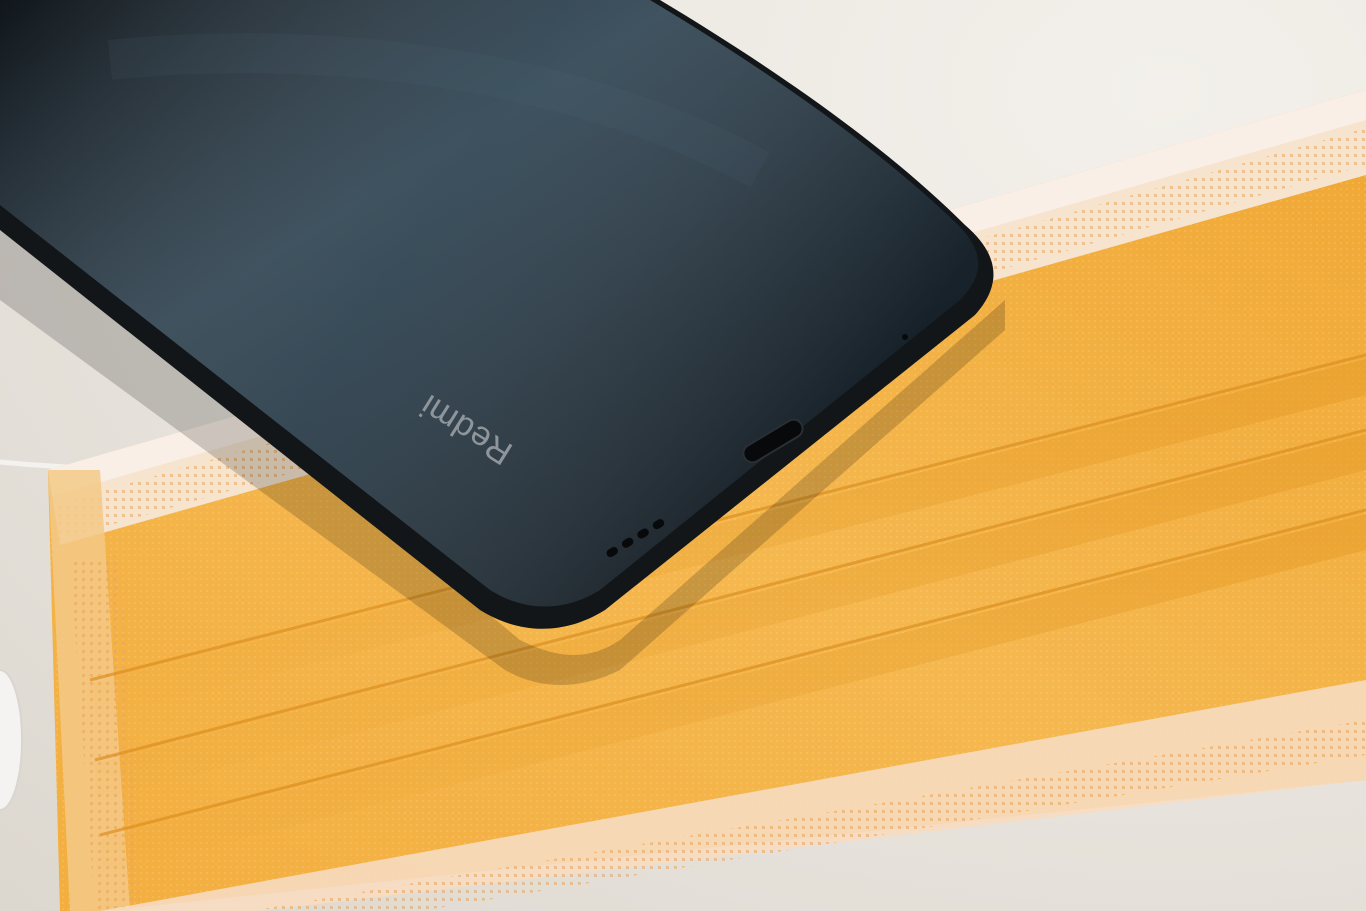 The height and width of the screenshot is (911, 1366). Describe the element at coordinates (905, 337) in the screenshot. I see `microphone-hole` at that location.